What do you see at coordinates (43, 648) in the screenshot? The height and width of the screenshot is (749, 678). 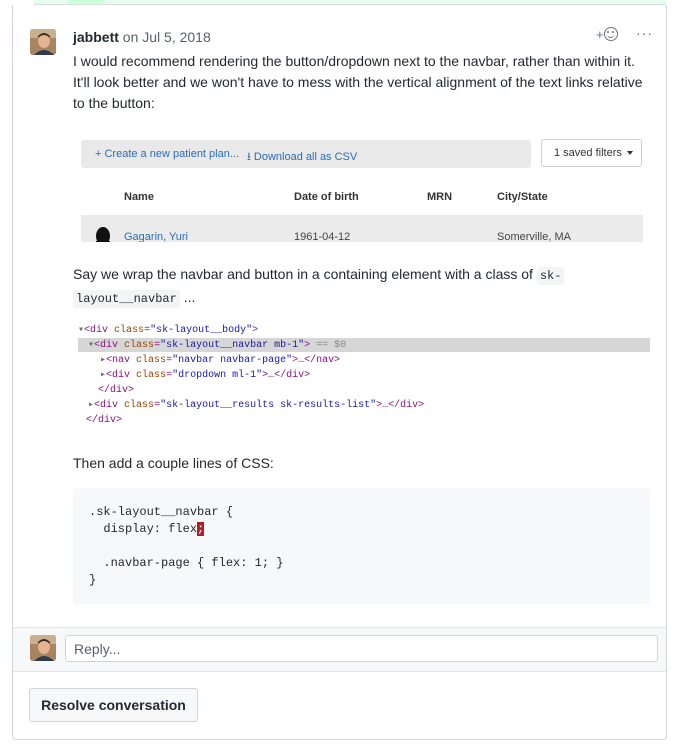 I see `current-user-avatar` at bounding box center [43, 648].